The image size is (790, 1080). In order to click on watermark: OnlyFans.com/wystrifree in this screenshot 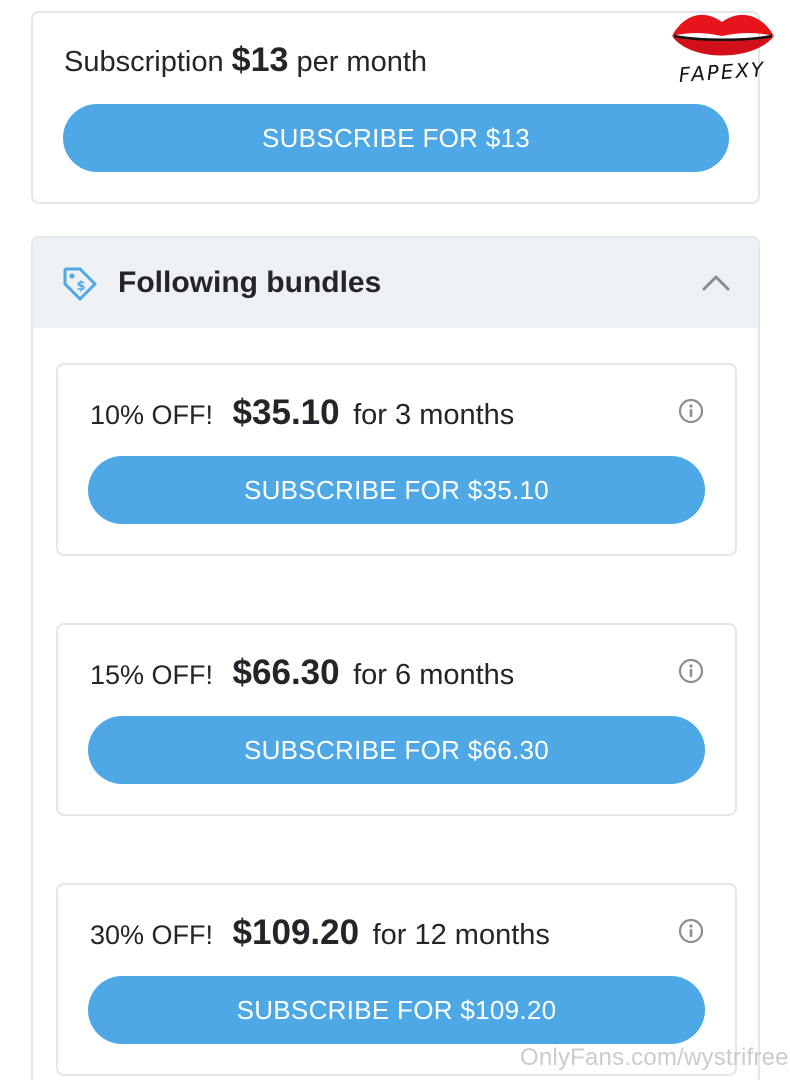, I will do `click(654, 1057)`.